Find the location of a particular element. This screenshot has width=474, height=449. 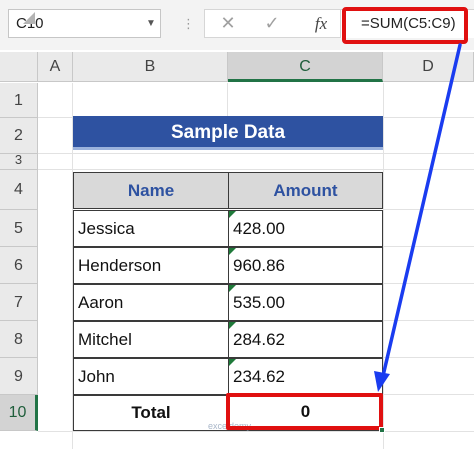

arrow-line is located at coordinates (421, 210).